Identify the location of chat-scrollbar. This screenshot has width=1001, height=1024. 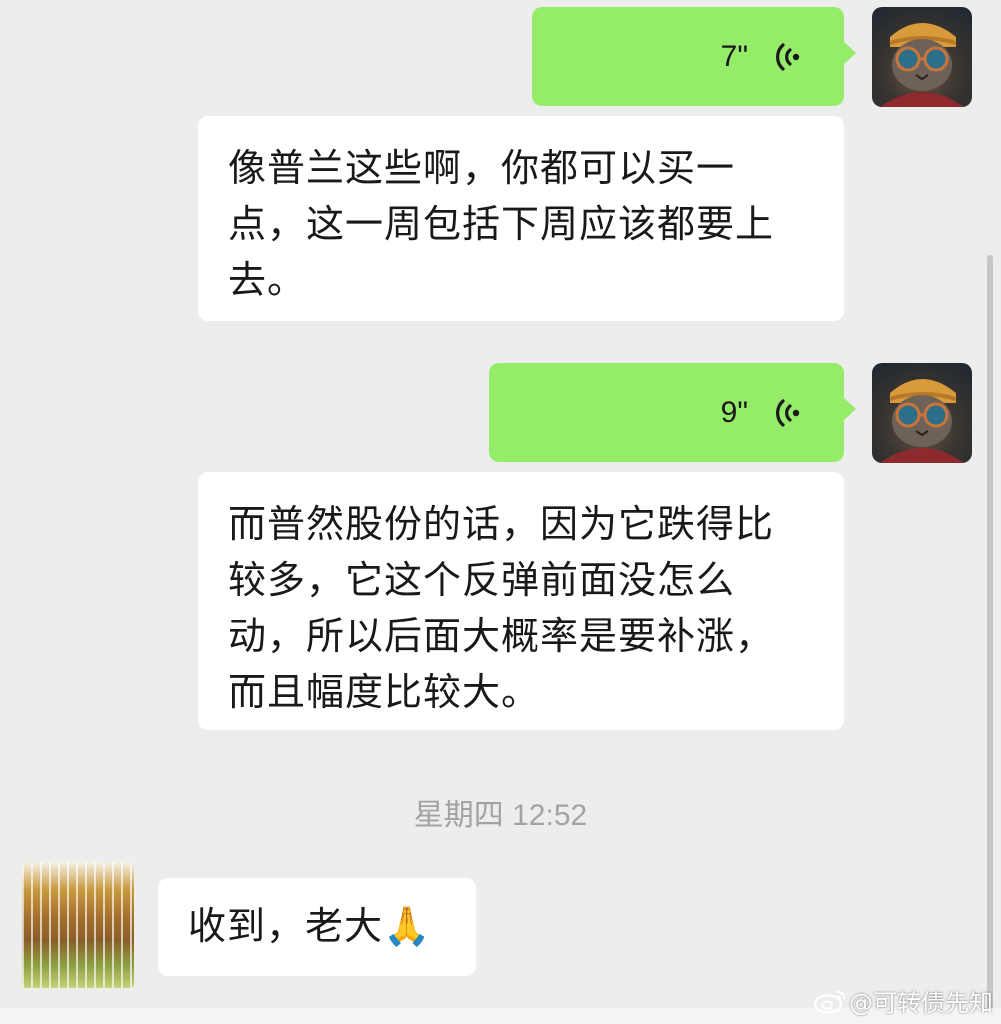
(990, 635).